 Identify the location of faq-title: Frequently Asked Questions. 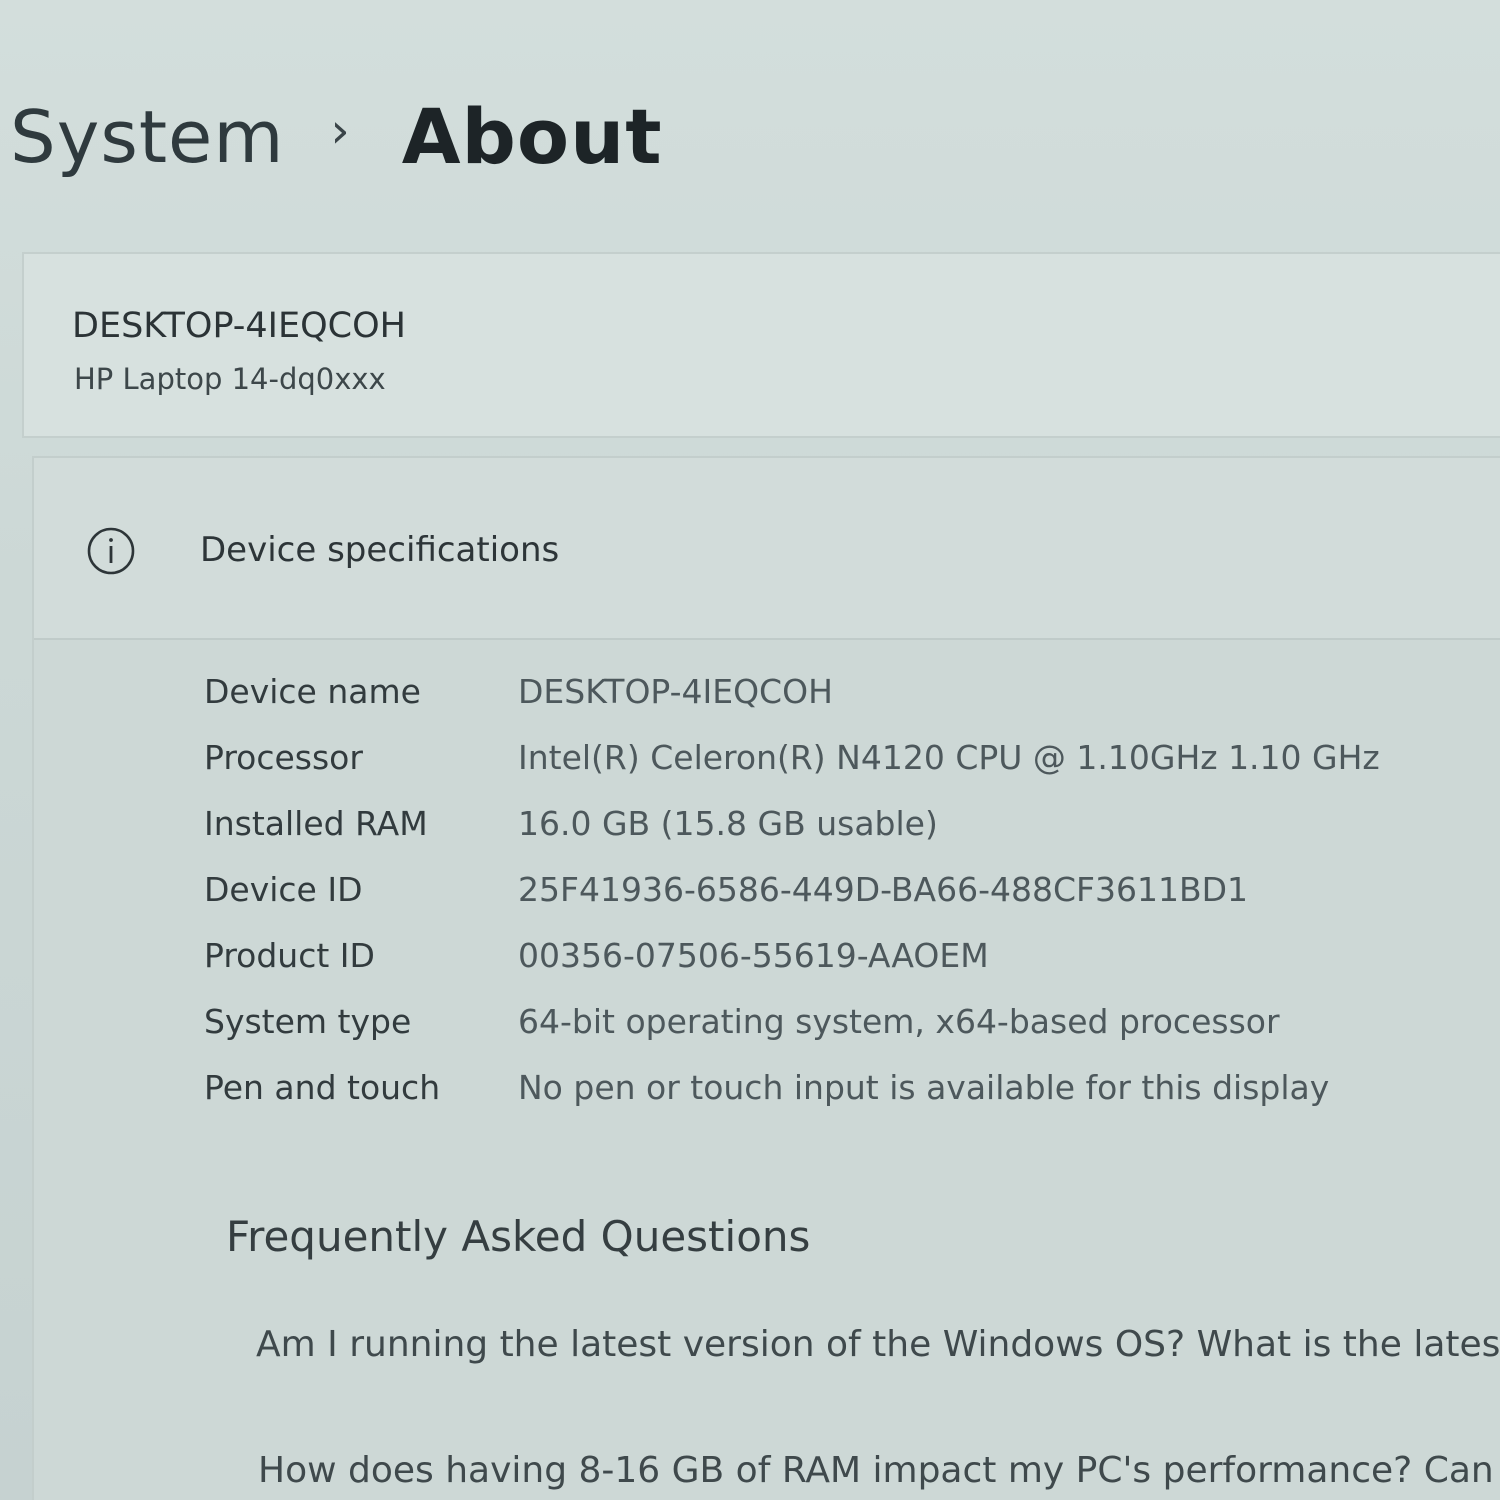
(518, 1236).